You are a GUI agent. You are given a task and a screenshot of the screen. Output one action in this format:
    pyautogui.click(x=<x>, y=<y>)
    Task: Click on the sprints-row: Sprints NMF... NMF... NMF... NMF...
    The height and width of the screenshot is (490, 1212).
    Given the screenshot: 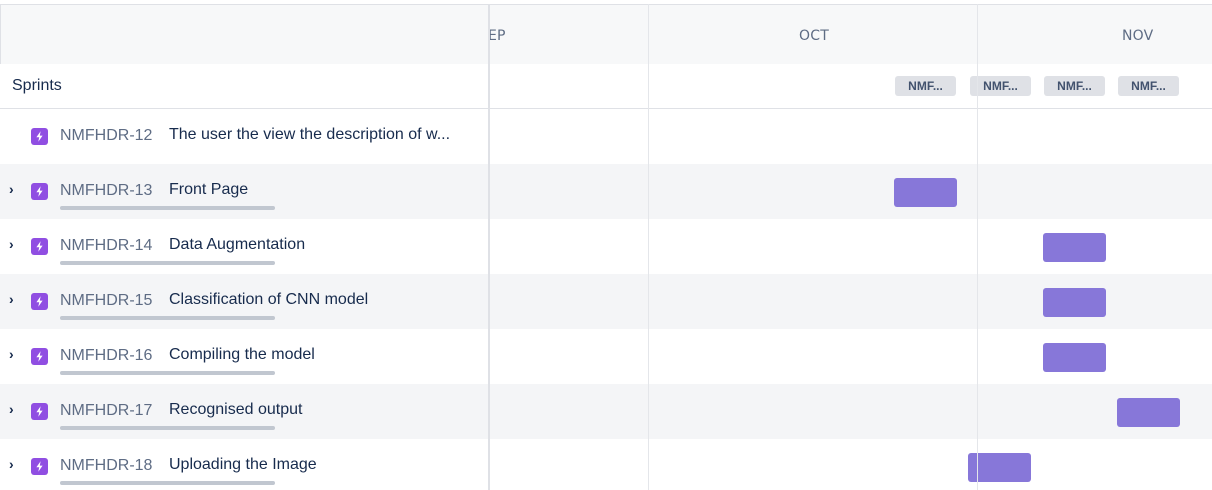 What is the action you would take?
    pyautogui.click(x=606, y=86)
    